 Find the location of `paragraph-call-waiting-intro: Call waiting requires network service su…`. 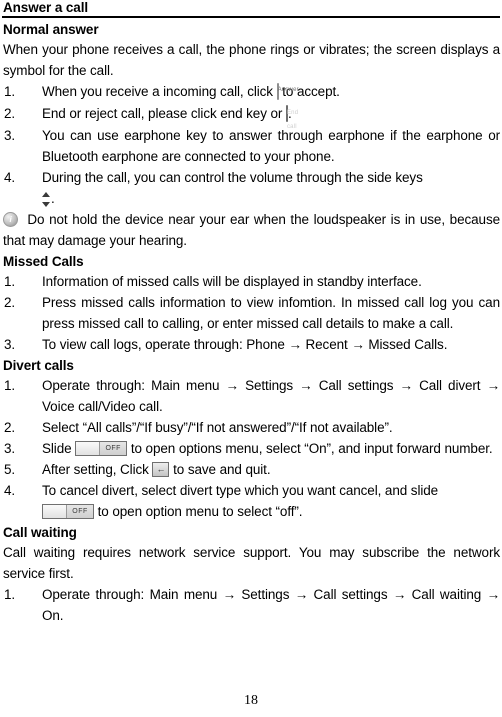

paragraph-call-waiting-intro: Call waiting requires network service su… is located at coordinates (251, 562).